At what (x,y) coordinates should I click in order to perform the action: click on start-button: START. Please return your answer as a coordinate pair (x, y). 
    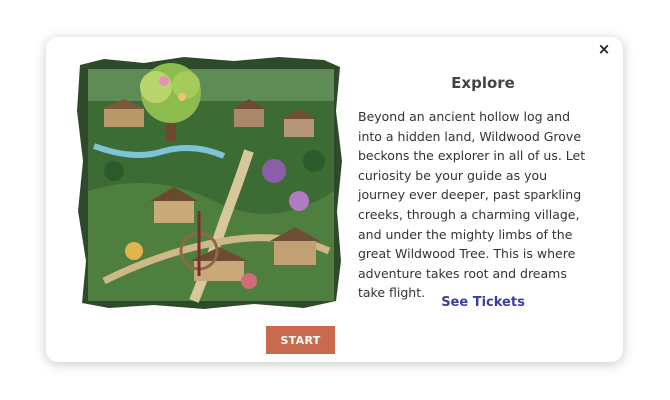
    Looking at the image, I should click on (300, 340).